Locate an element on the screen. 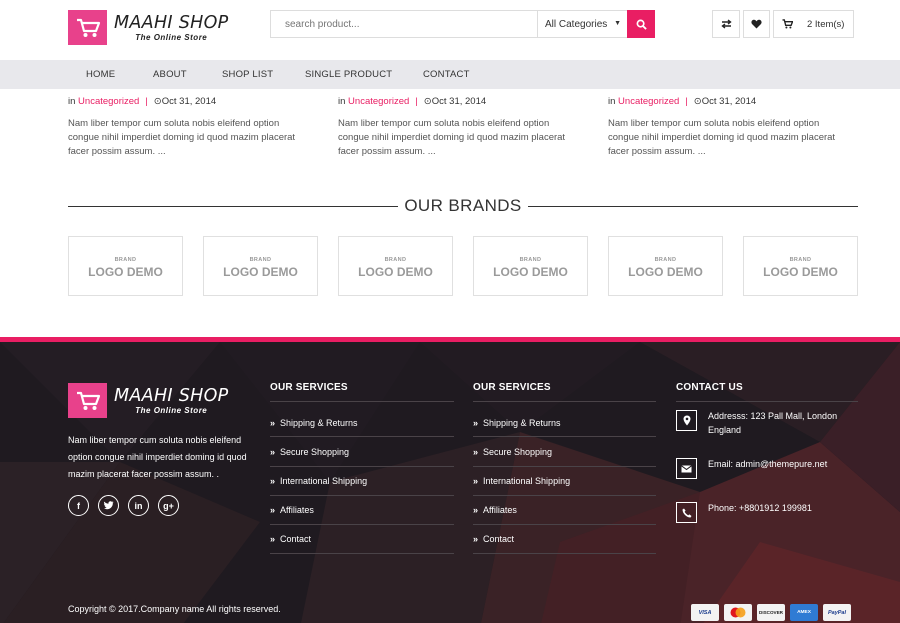 The height and width of the screenshot is (623, 900). twitter-icon is located at coordinates (108, 505).